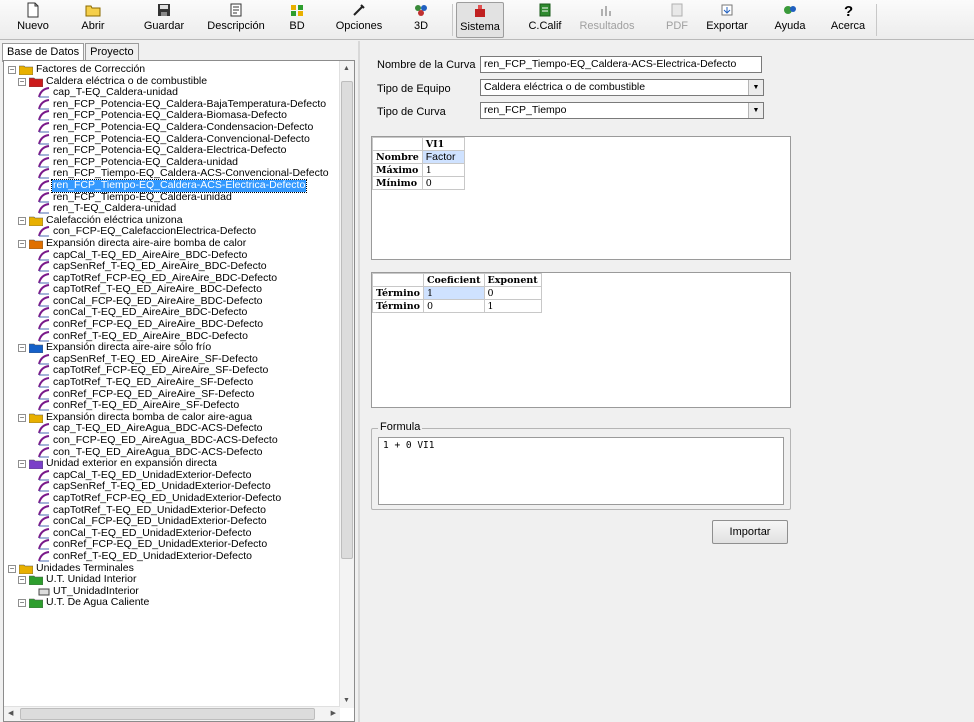 This screenshot has width=974, height=722. Describe the element at coordinates (236, 20) in the screenshot. I see `descripcion-button: Descripción` at that location.